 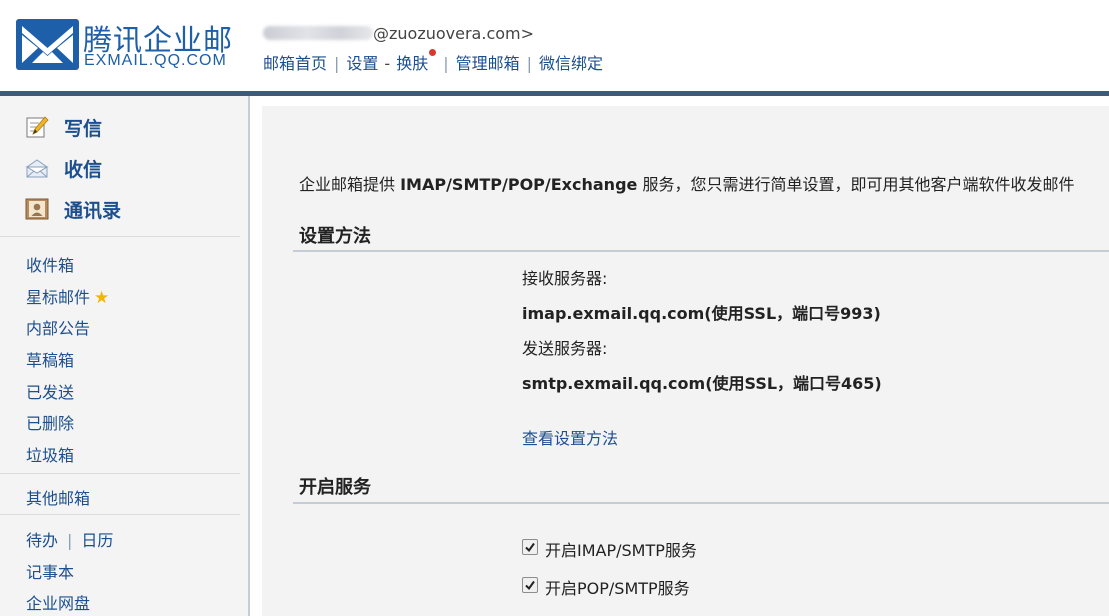 I want to click on pop-service-checkbox, so click(x=530, y=585).